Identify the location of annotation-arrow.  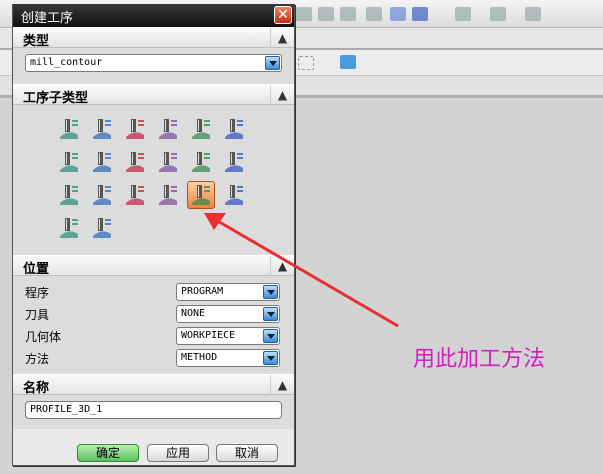
(301, 270).